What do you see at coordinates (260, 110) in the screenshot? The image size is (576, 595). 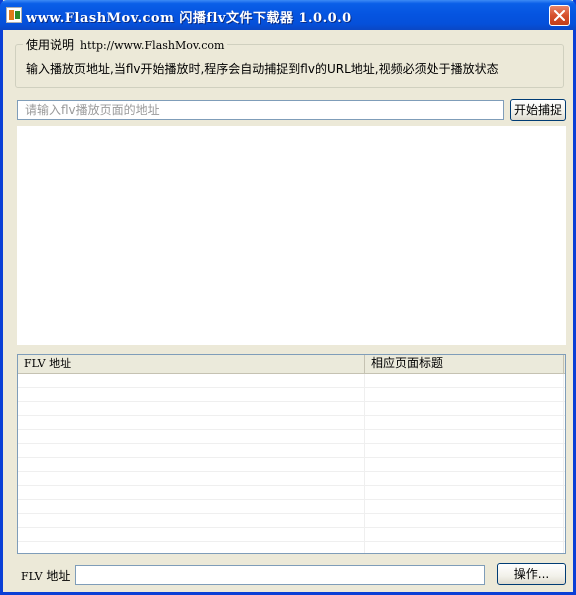 I see `page-url-input` at bounding box center [260, 110].